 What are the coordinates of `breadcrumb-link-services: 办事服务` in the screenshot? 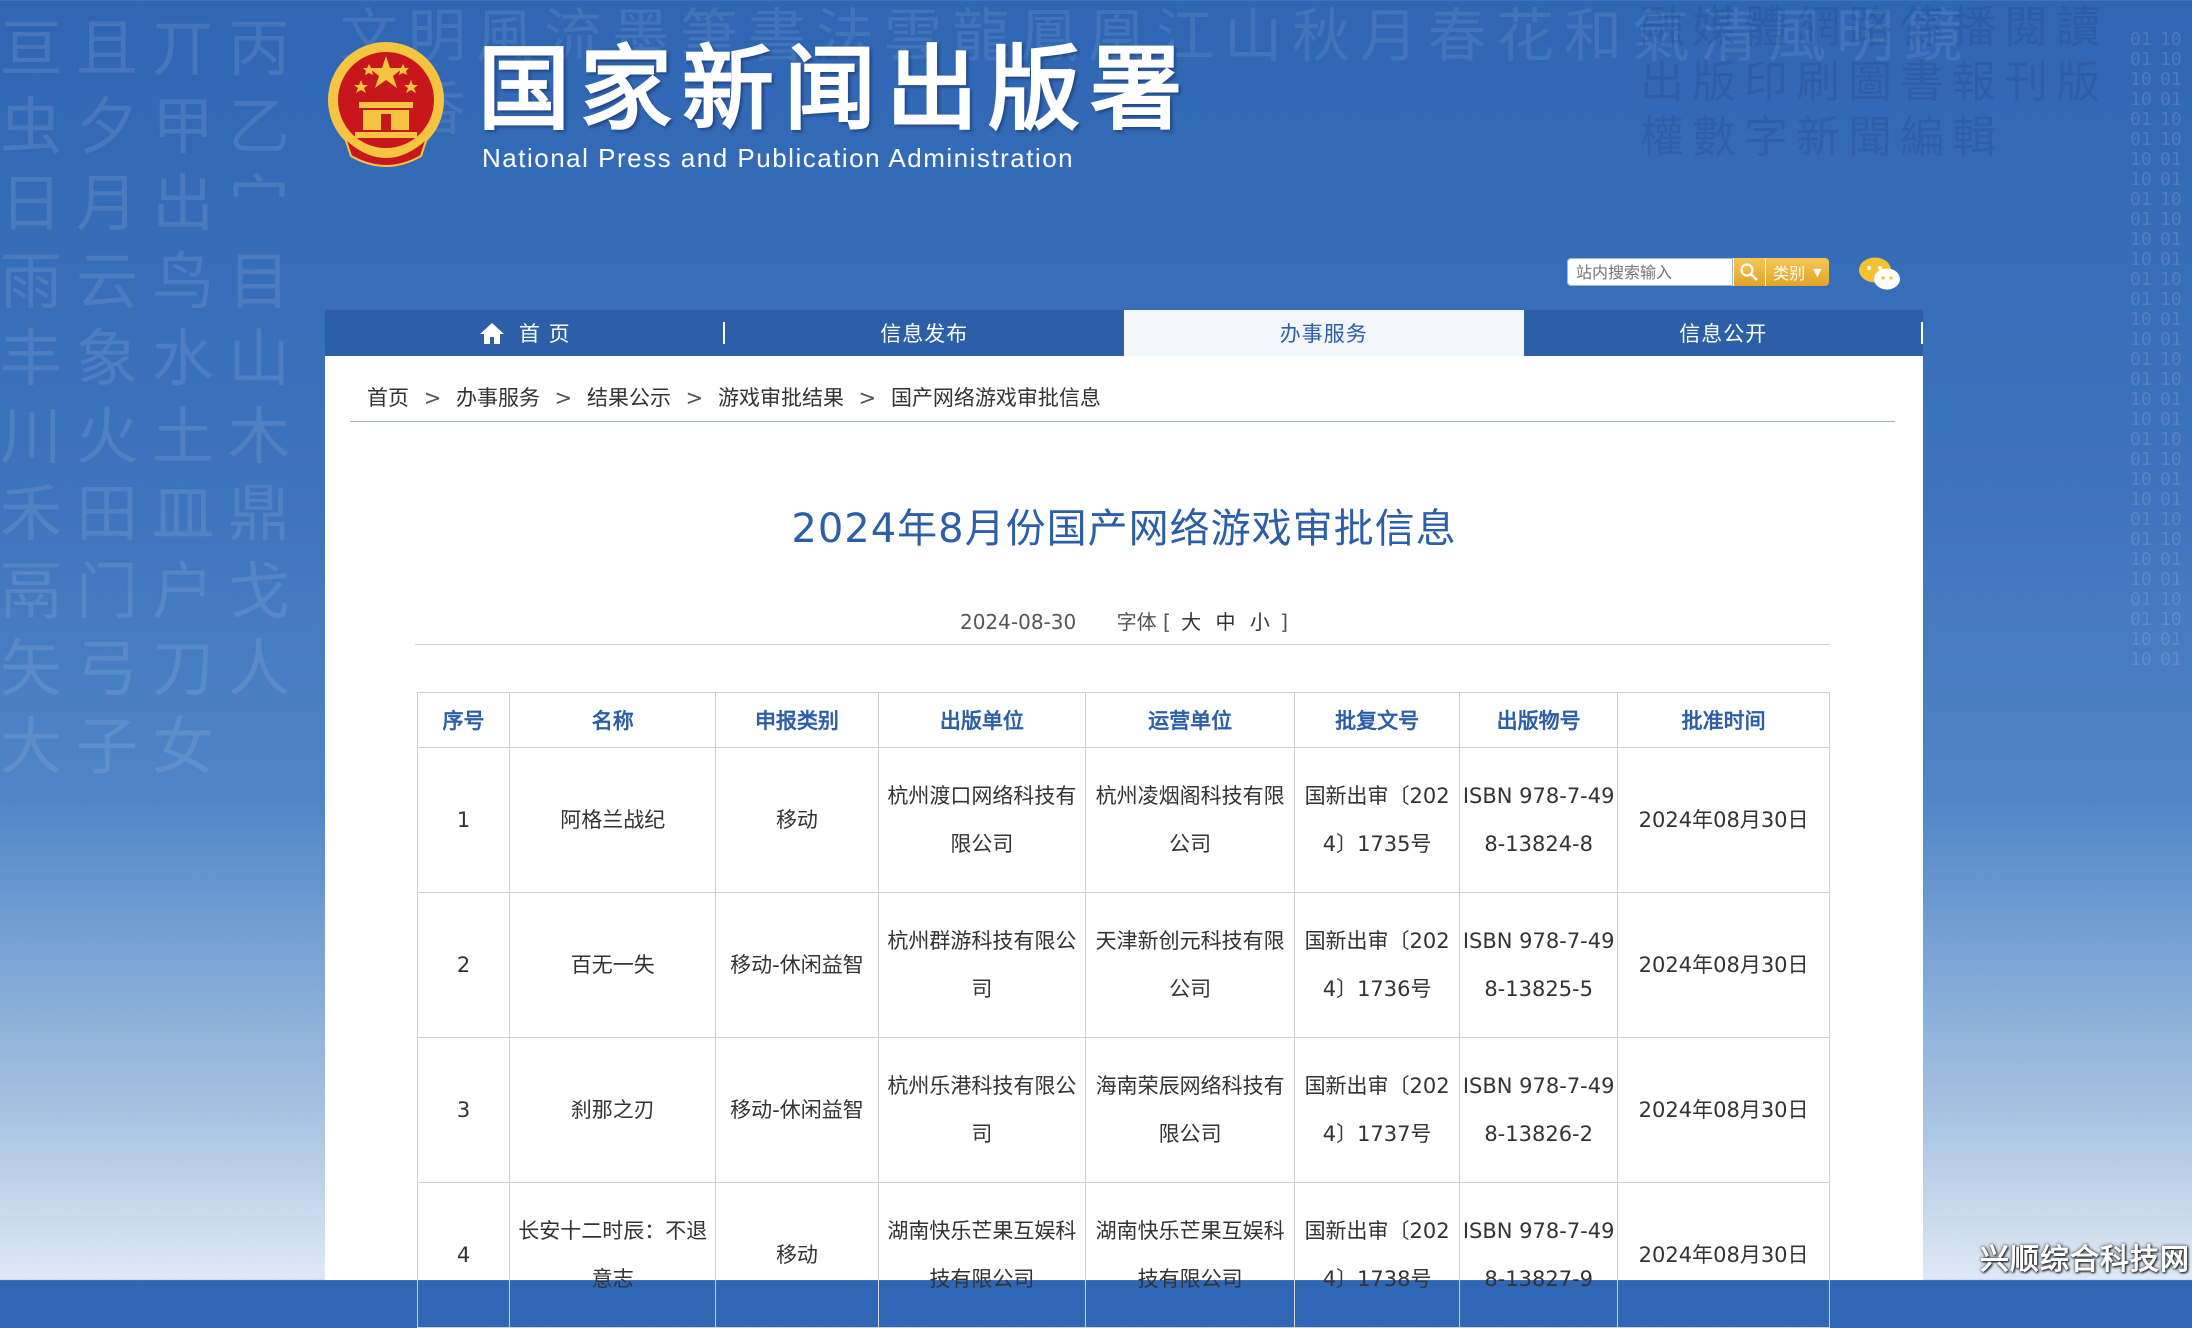 It's located at (498, 398).